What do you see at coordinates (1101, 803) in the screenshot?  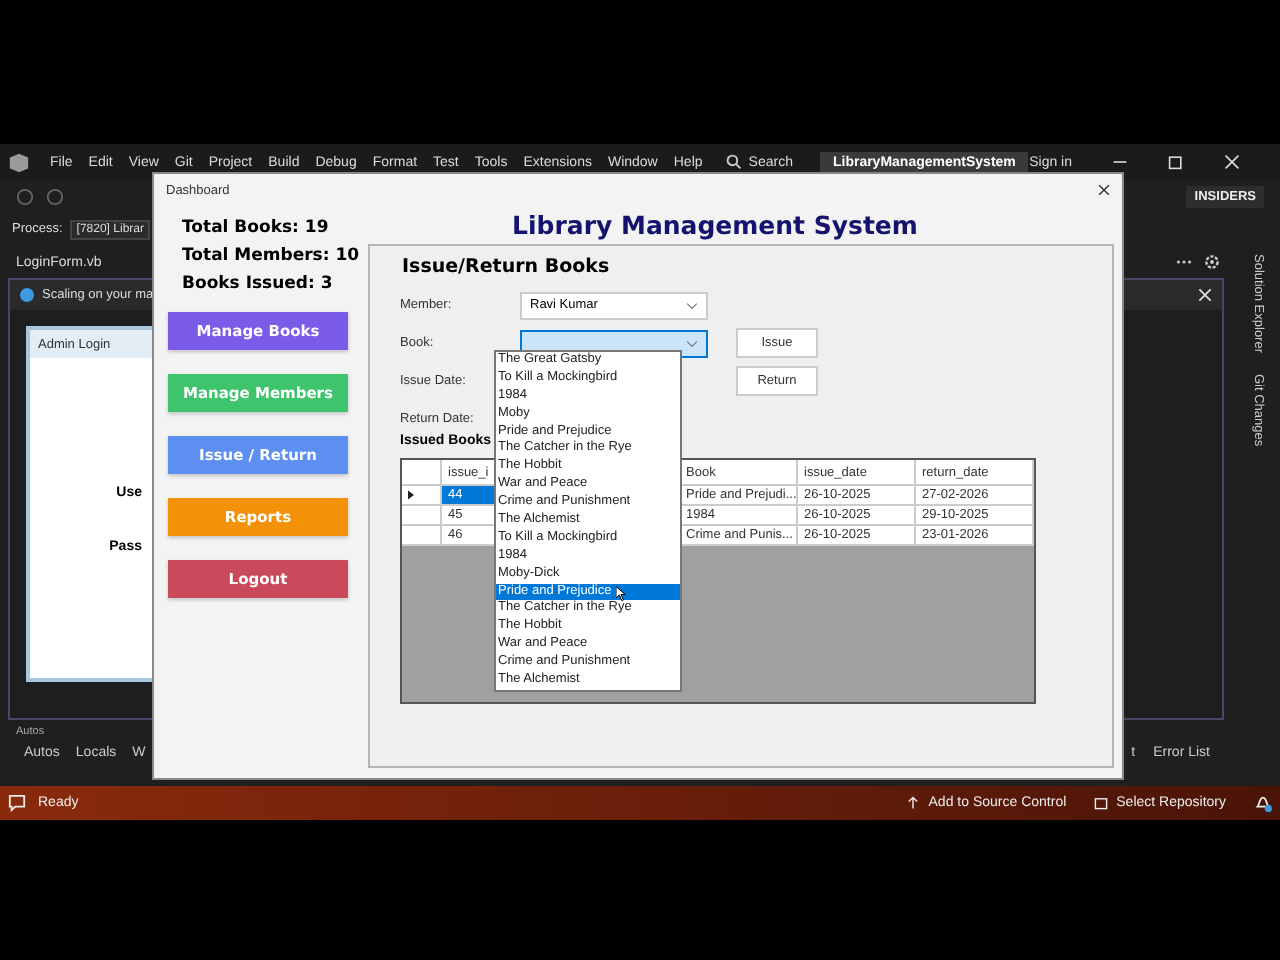 I see `repository-icon` at bounding box center [1101, 803].